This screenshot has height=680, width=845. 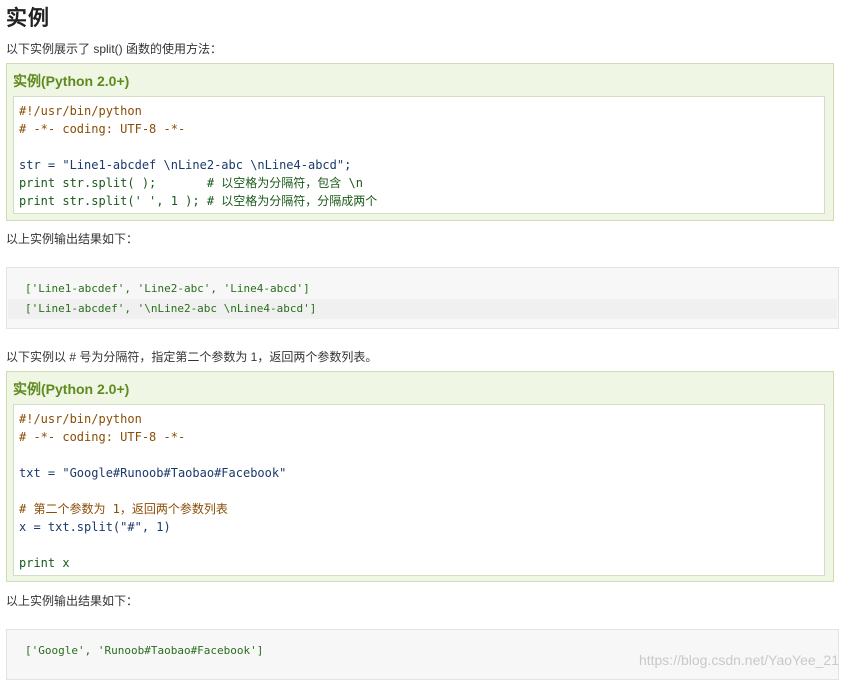 I want to click on code-line-text: print str.split( ); # 以空格为分隔符，包含 \n, so click(x=191, y=183).